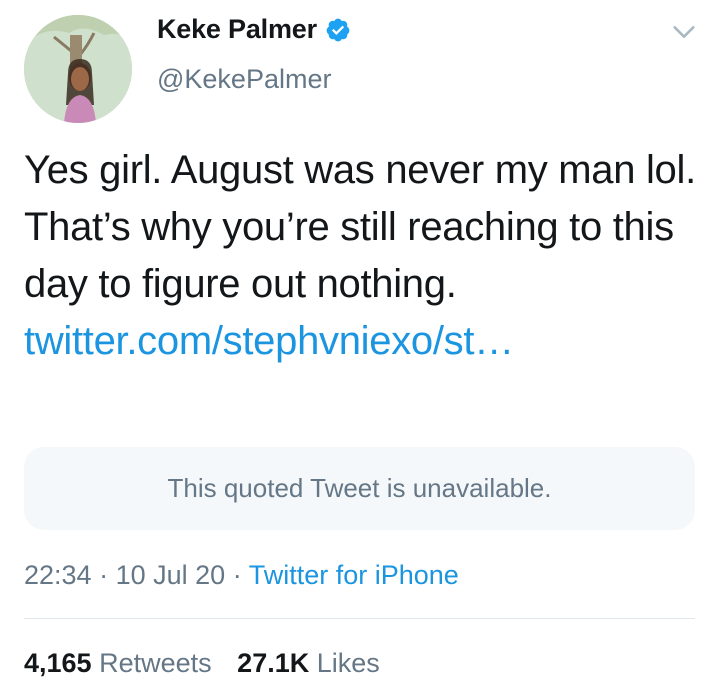  I want to click on author-name-row: Keke Palmer, so click(254, 29).